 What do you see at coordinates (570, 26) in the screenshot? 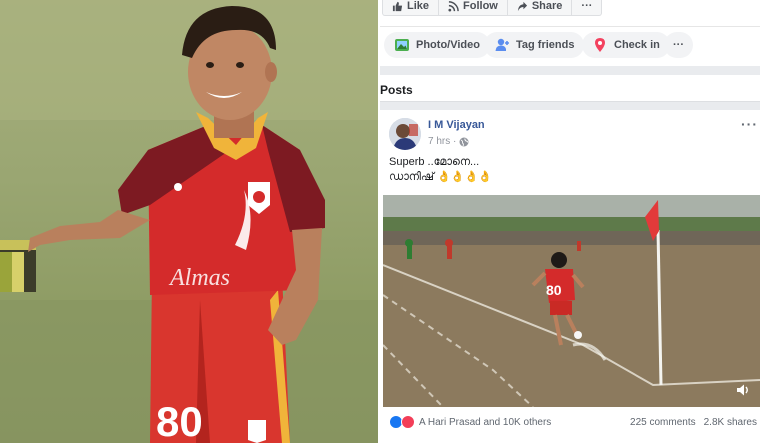
I see `divider` at bounding box center [570, 26].